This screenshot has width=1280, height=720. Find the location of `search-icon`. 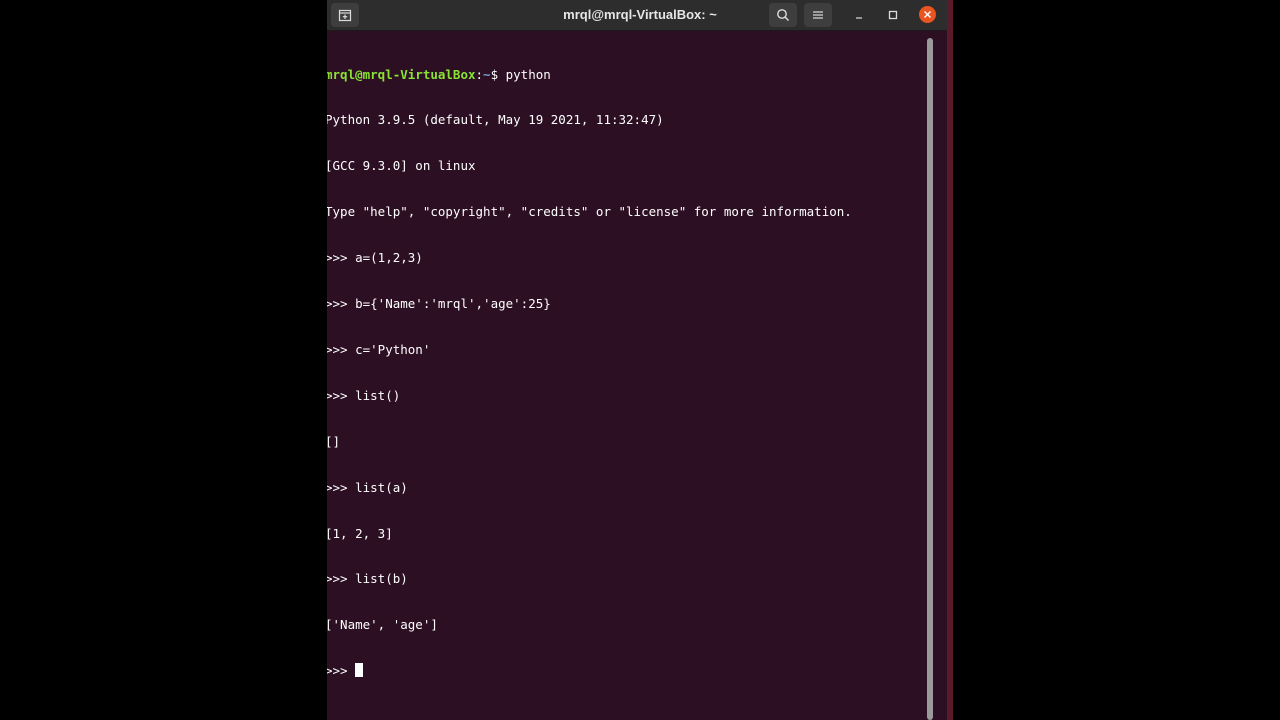

search-icon is located at coordinates (783, 15).